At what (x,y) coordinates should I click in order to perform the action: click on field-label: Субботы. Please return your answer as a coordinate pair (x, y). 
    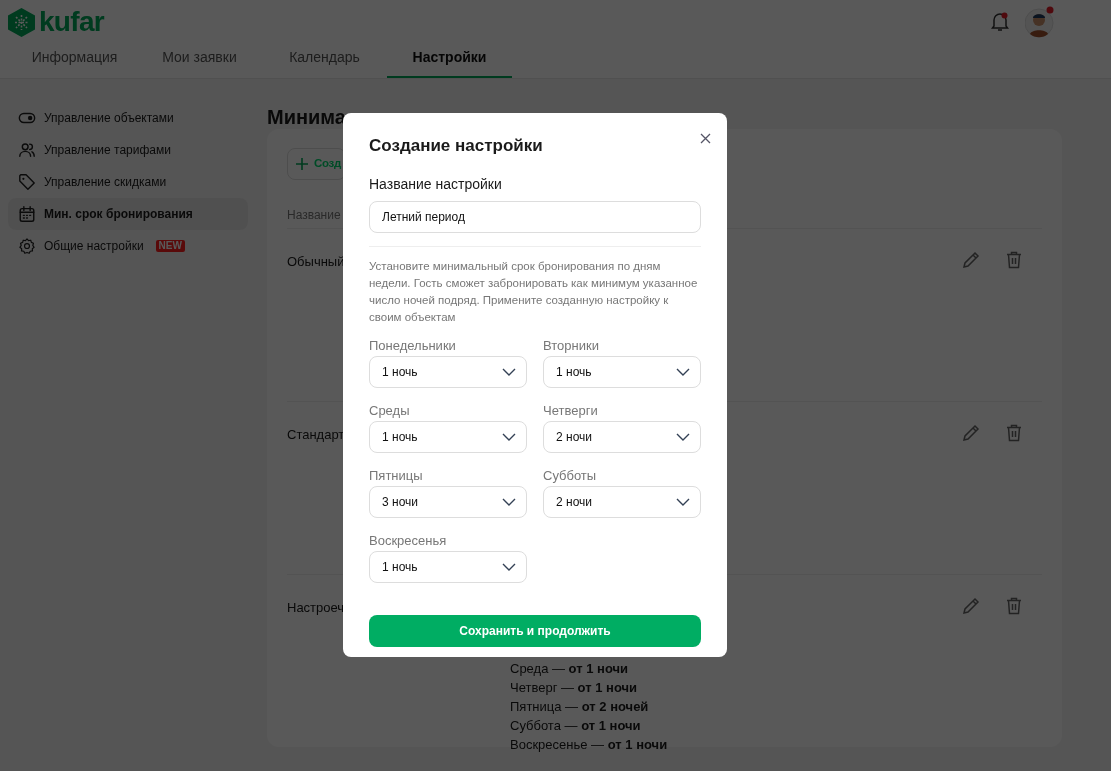
    Looking at the image, I should click on (570, 475).